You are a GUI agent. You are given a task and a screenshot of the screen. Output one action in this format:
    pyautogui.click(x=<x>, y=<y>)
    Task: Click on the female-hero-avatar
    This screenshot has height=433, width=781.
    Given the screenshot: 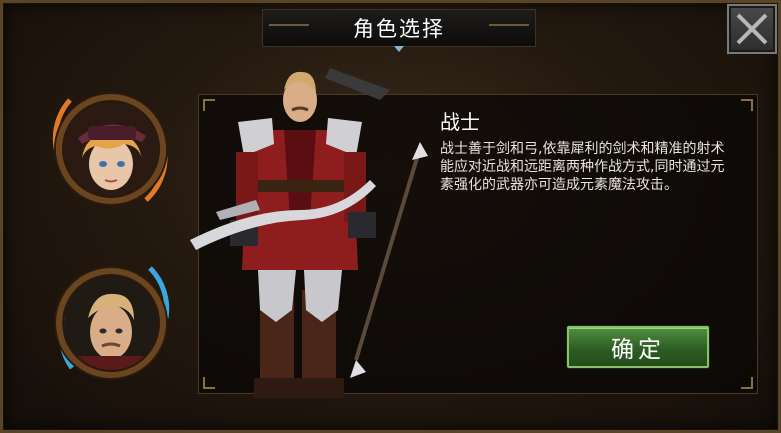 What is the action you would take?
    pyautogui.click(x=111, y=149)
    